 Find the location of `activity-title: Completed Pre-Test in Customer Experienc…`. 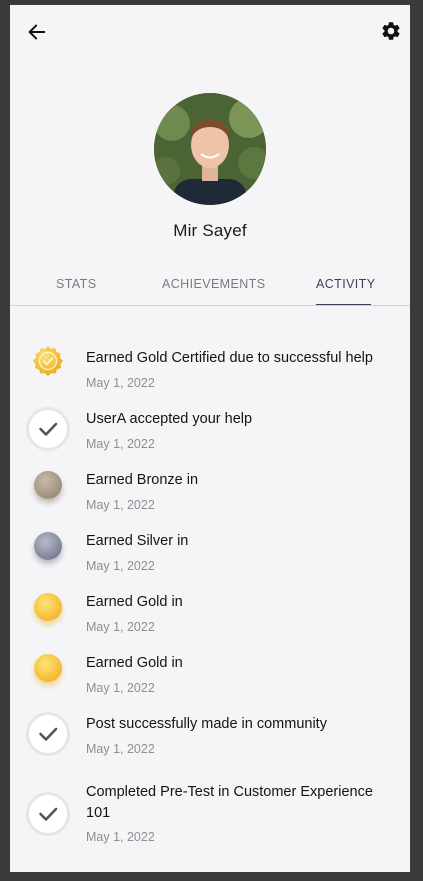

activity-title: Completed Pre-Test in Customer Experienc… is located at coordinates (229, 802).